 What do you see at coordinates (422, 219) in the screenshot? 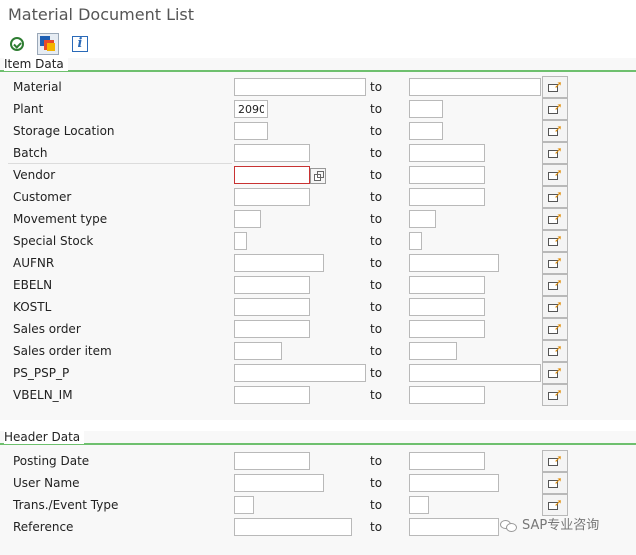
I see `movement-type-to-input` at bounding box center [422, 219].